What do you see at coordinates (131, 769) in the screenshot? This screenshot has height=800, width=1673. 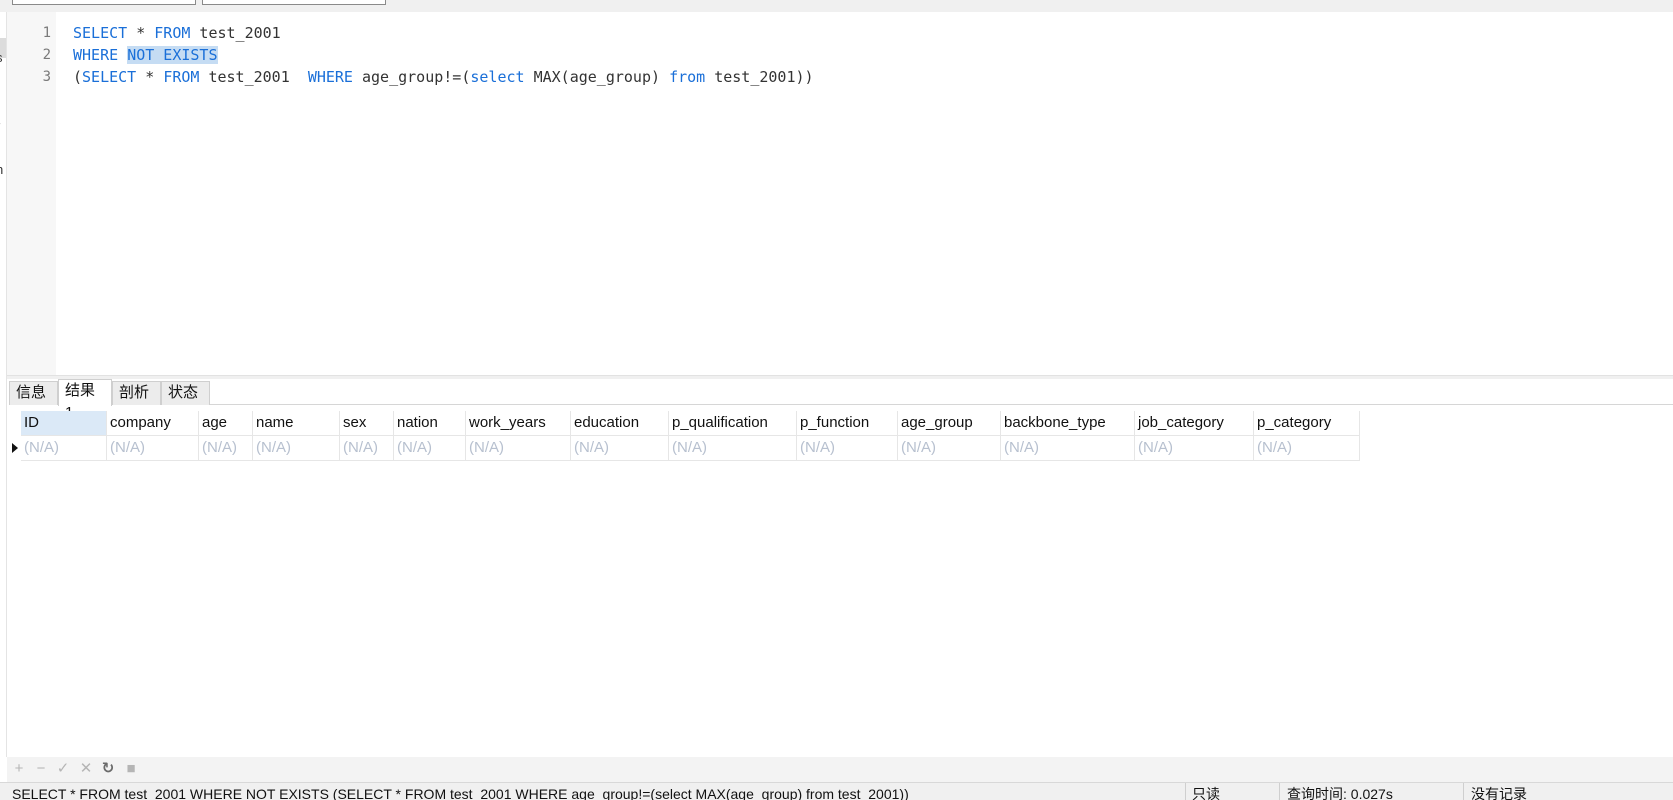 I see `stop-icon: ■` at bounding box center [131, 769].